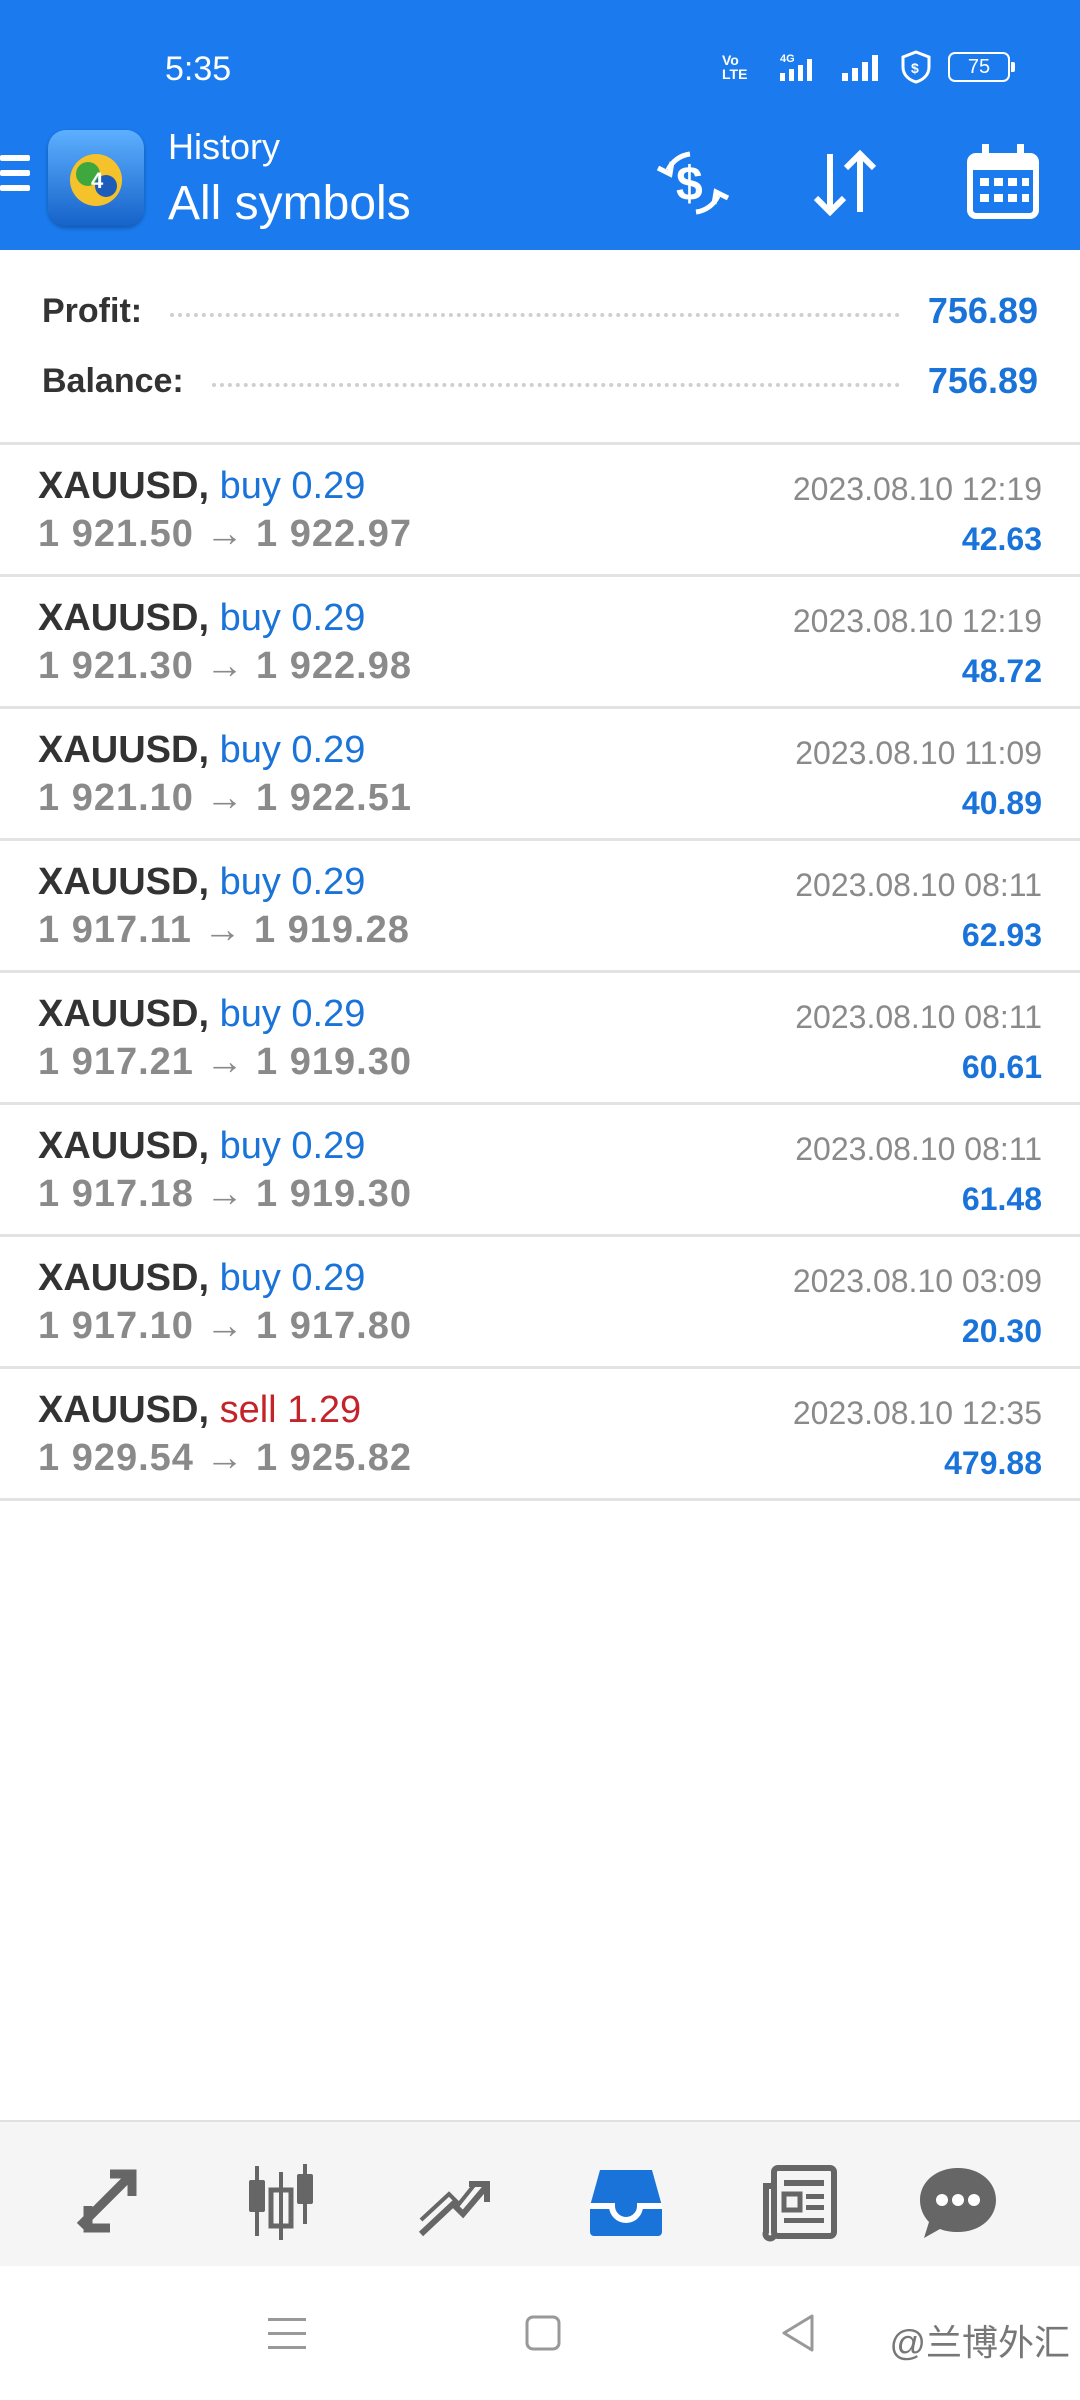 The image size is (1080, 2400). I want to click on menu-icon, so click(15, 176).